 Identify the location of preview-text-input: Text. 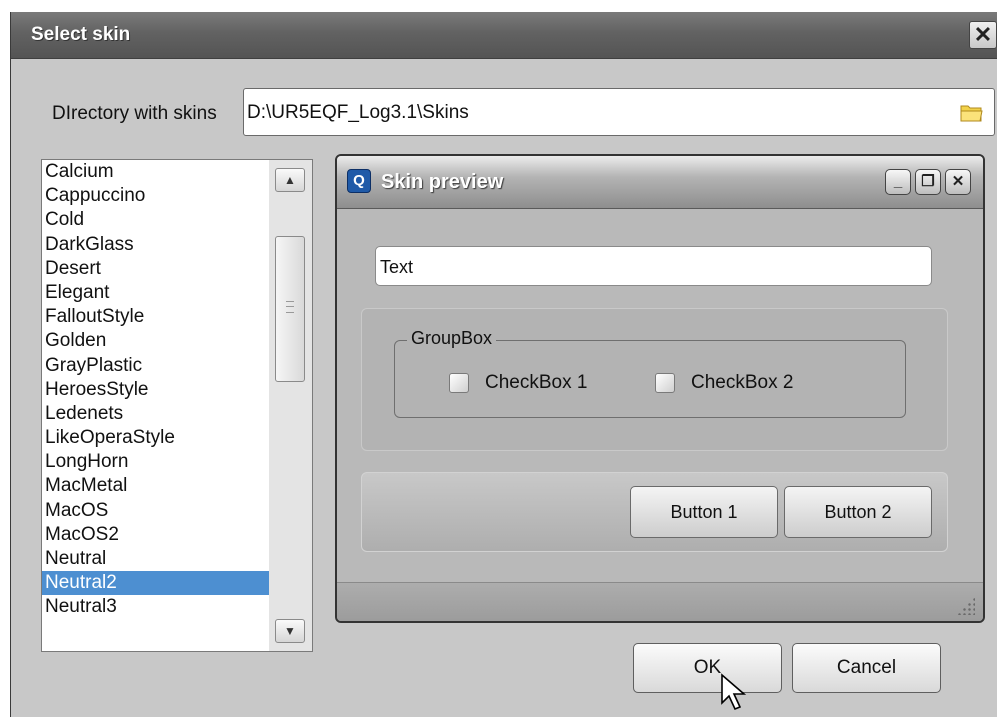
(653, 266).